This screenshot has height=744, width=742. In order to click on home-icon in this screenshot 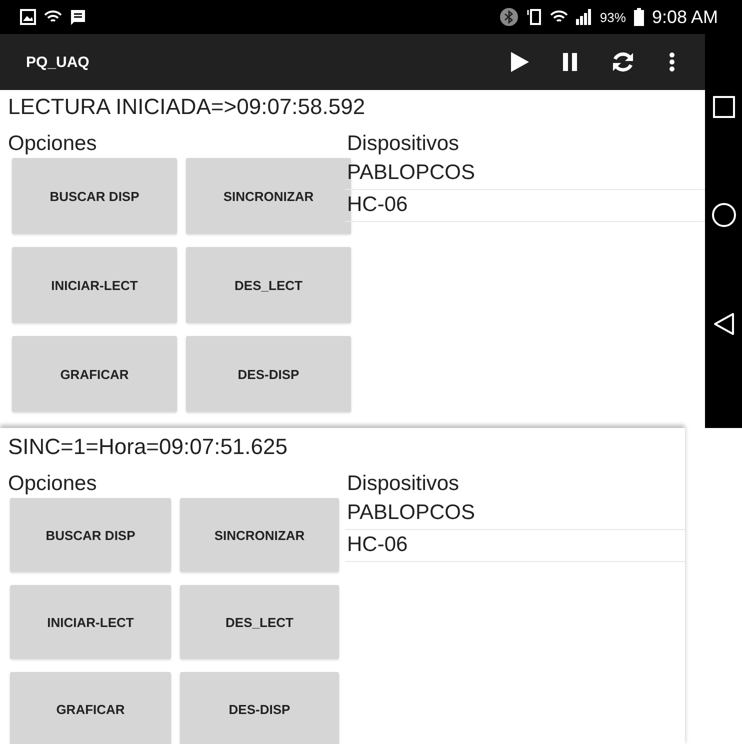, I will do `click(724, 215)`.